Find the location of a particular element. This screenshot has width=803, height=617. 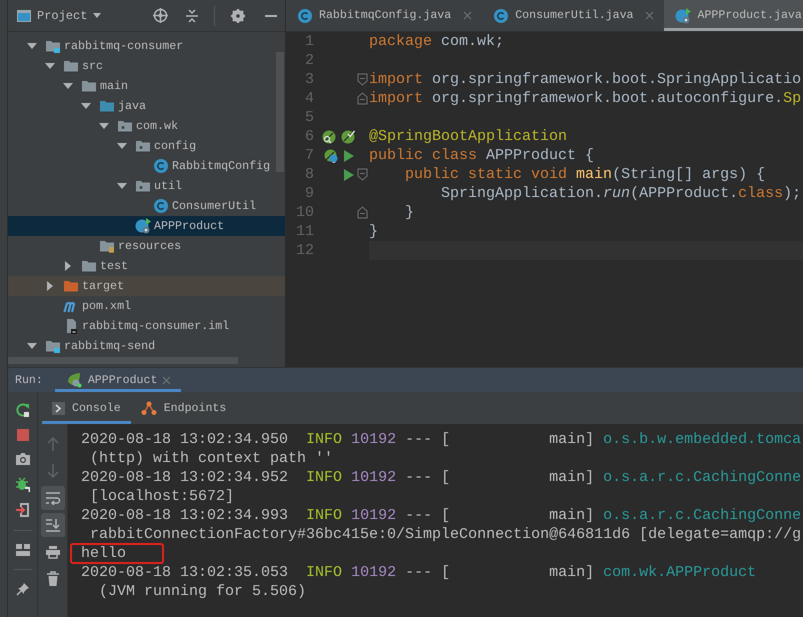

minimize-icon is located at coordinates (271, 15).